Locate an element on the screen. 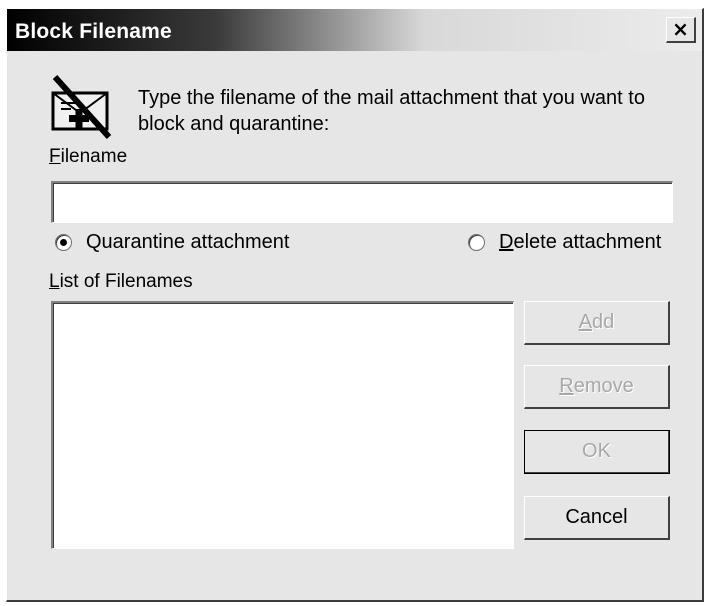  remove-button: Remove is located at coordinates (597, 387).